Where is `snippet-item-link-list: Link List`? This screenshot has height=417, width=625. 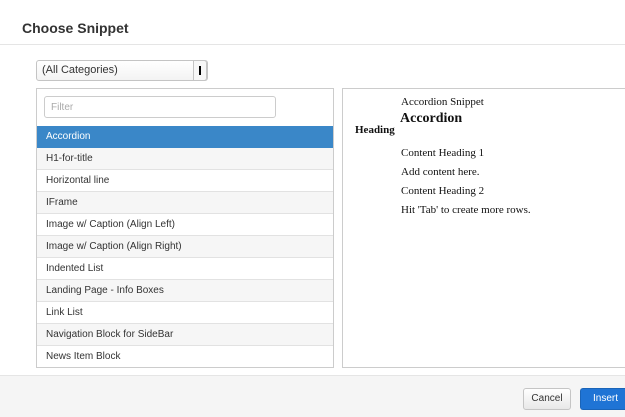
snippet-item-link-list: Link List is located at coordinates (185, 313).